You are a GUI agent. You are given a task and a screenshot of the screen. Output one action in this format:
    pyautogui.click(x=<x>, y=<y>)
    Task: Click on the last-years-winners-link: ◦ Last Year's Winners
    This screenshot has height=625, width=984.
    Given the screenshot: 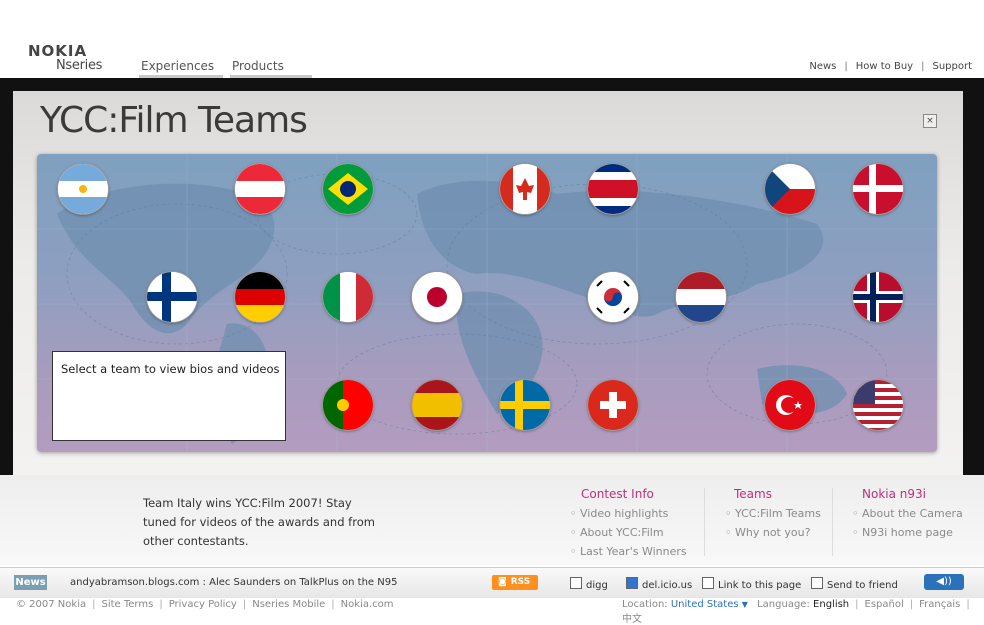 What is the action you would take?
    pyautogui.click(x=628, y=551)
    